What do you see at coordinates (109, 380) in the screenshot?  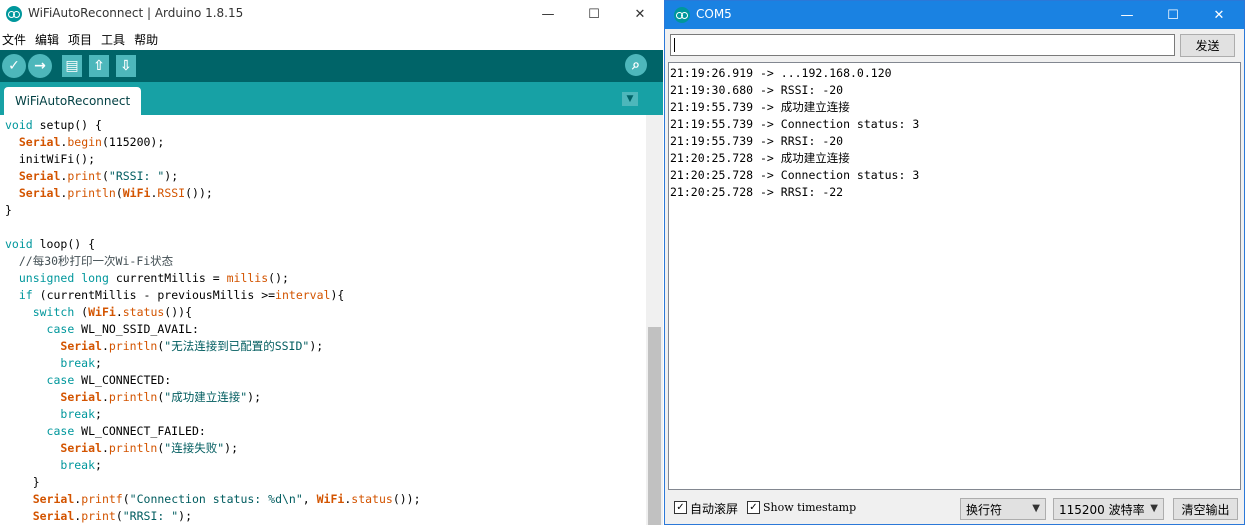 I see `code-line: case WL_CONNECTED:` at bounding box center [109, 380].